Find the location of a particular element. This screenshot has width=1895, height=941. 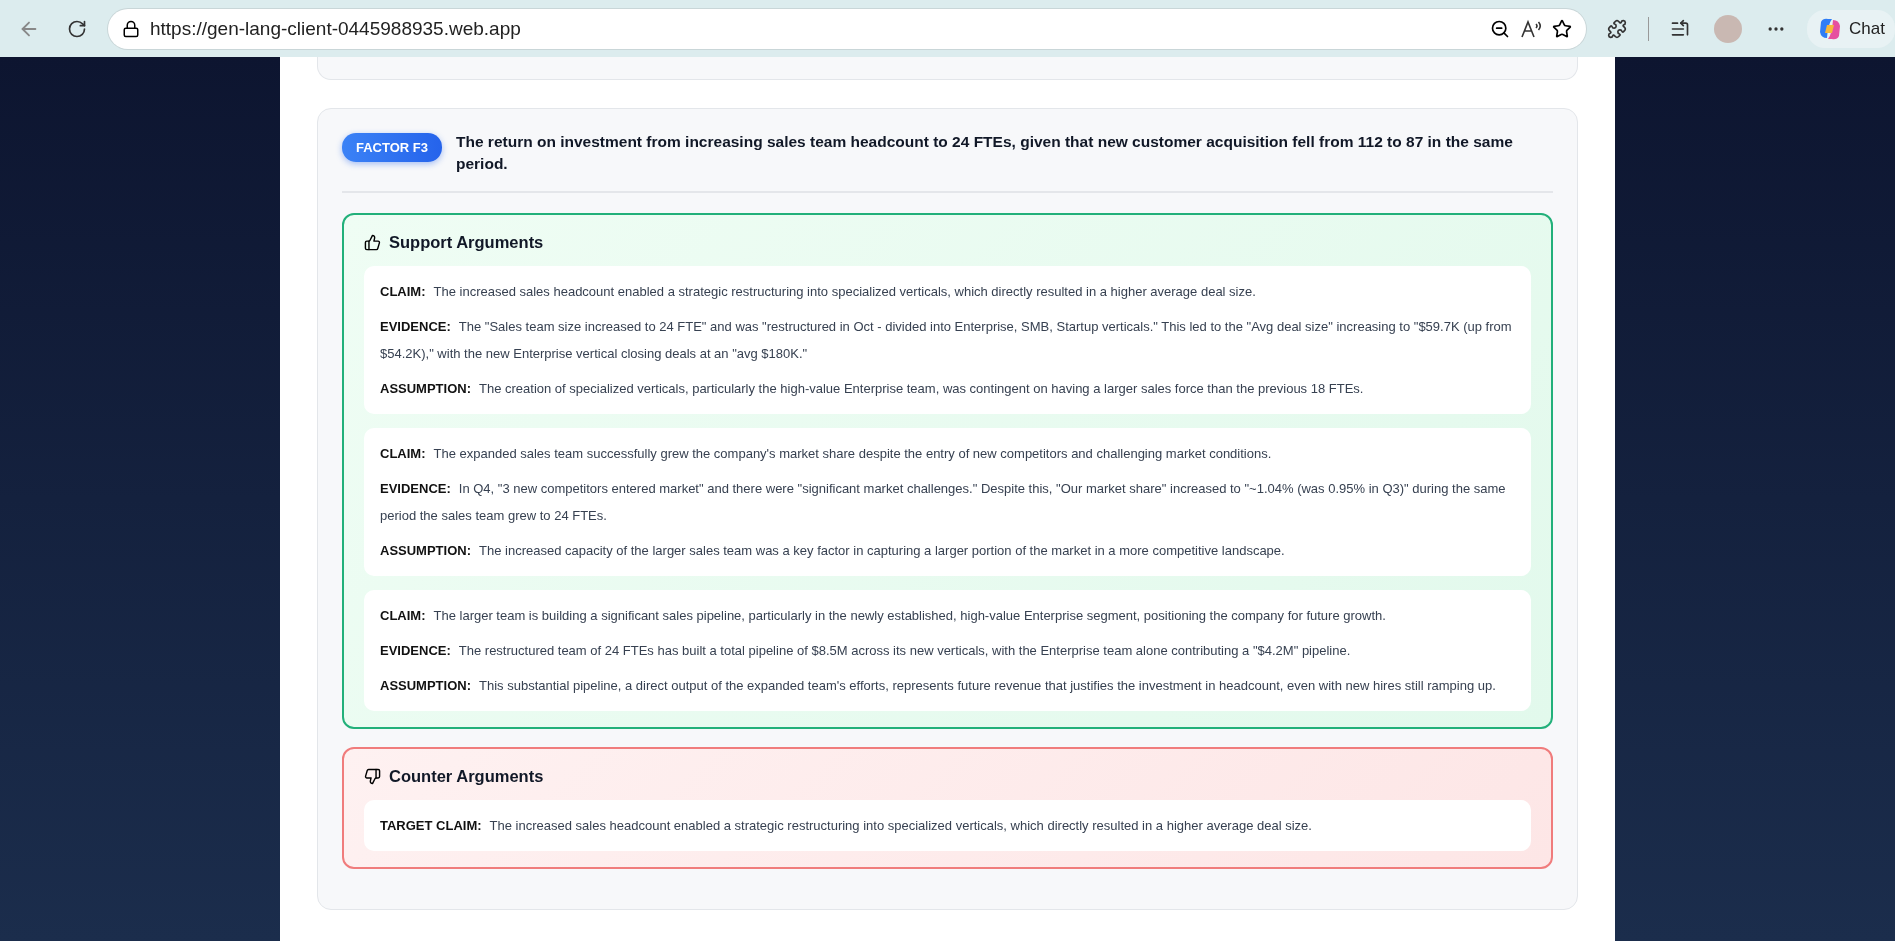

argument-text: CLAIM: The larger team is building a significant sales pipeline, particularly in the newly established, high-value Enterprise segment, positioning the company for future growth. is located at coordinates (883, 616).